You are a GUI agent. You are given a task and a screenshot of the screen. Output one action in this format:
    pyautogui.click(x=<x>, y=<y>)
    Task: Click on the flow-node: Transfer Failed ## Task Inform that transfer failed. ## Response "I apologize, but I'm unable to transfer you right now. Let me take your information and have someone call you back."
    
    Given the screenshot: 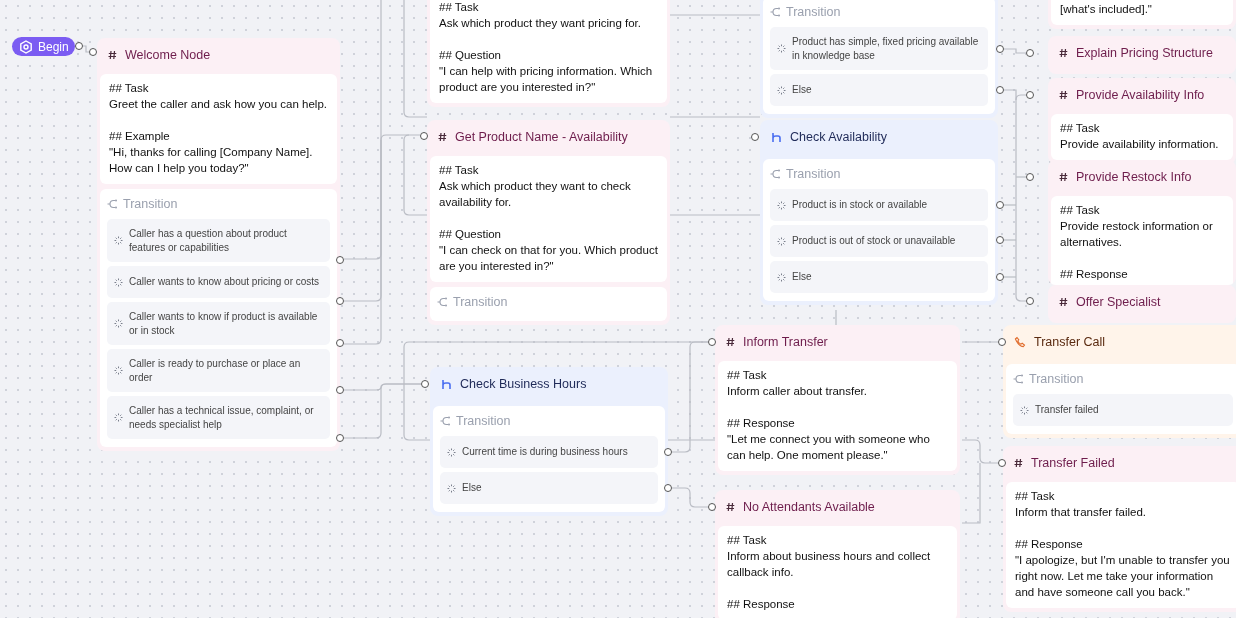 What is the action you would take?
    pyautogui.click(x=1119, y=529)
    